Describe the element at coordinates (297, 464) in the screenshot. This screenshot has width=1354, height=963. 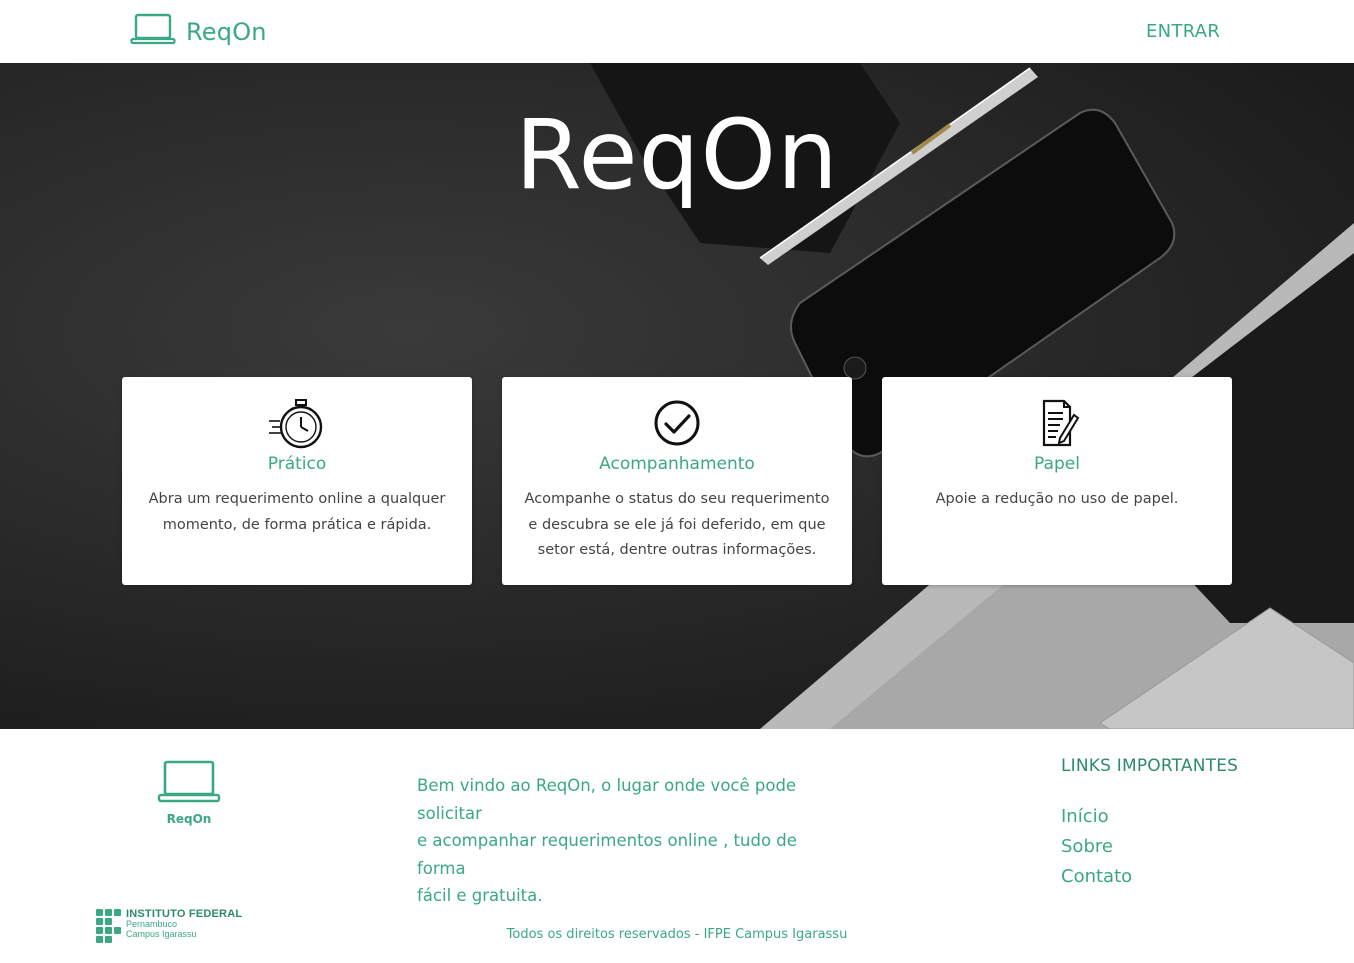
I see `feature-title: Prático` at that location.